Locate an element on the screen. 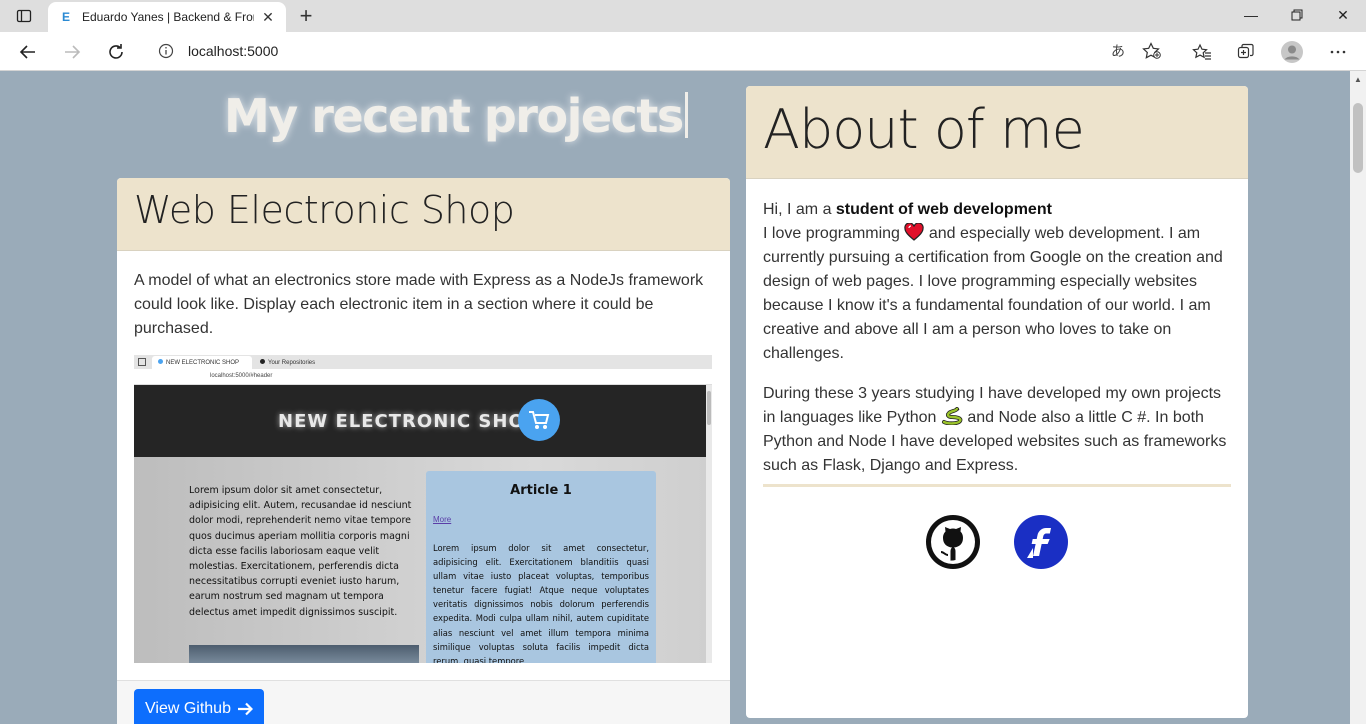 This screenshot has width=1366, height=724. heart-icon is located at coordinates (914, 232).